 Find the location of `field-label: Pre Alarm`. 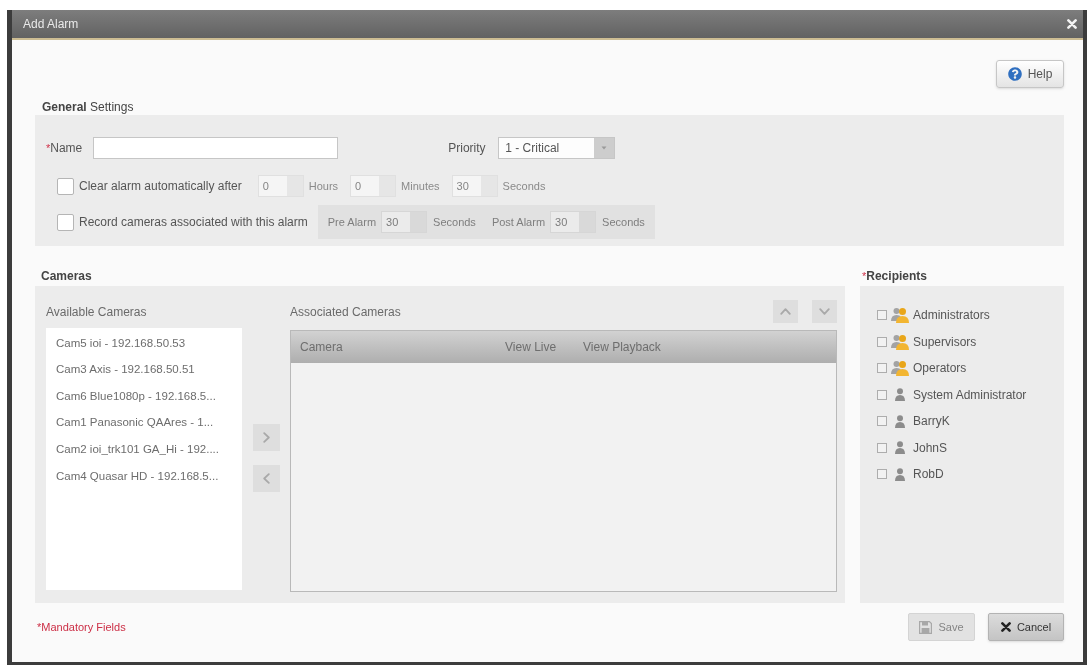

field-label: Pre Alarm is located at coordinates (352, 222).